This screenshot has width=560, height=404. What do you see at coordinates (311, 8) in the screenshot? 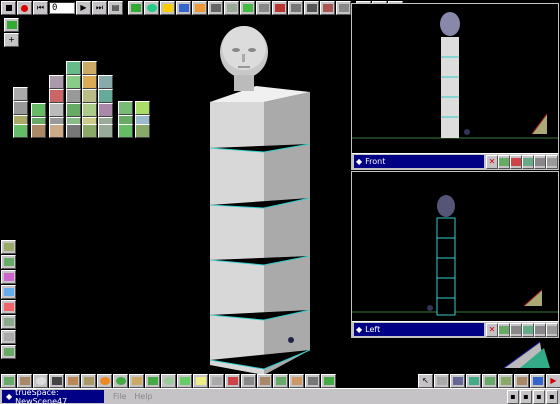
I see `hierarchy-button` at bounding box center [311, 8].